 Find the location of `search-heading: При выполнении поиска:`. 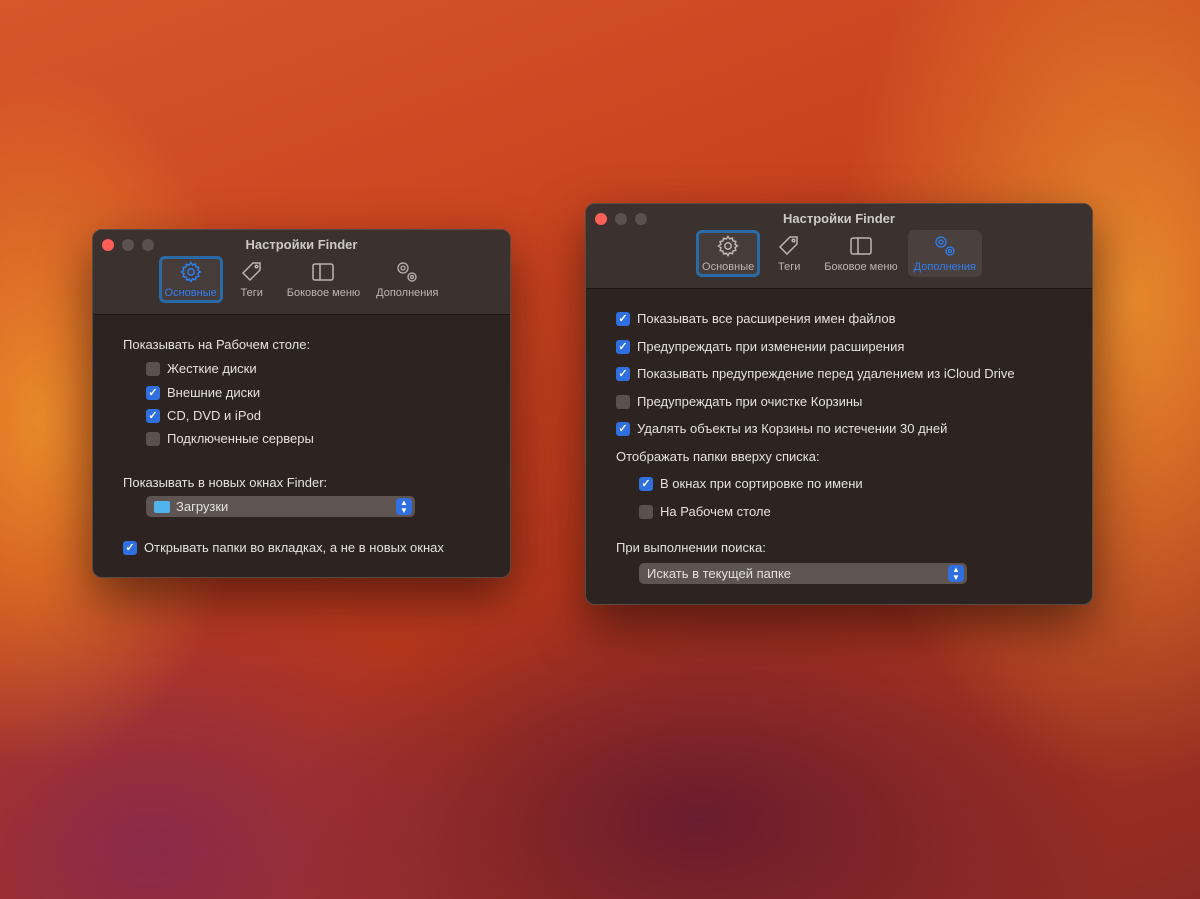

search-heading: При выполнении поиска: is located at coordinates (691, 547).